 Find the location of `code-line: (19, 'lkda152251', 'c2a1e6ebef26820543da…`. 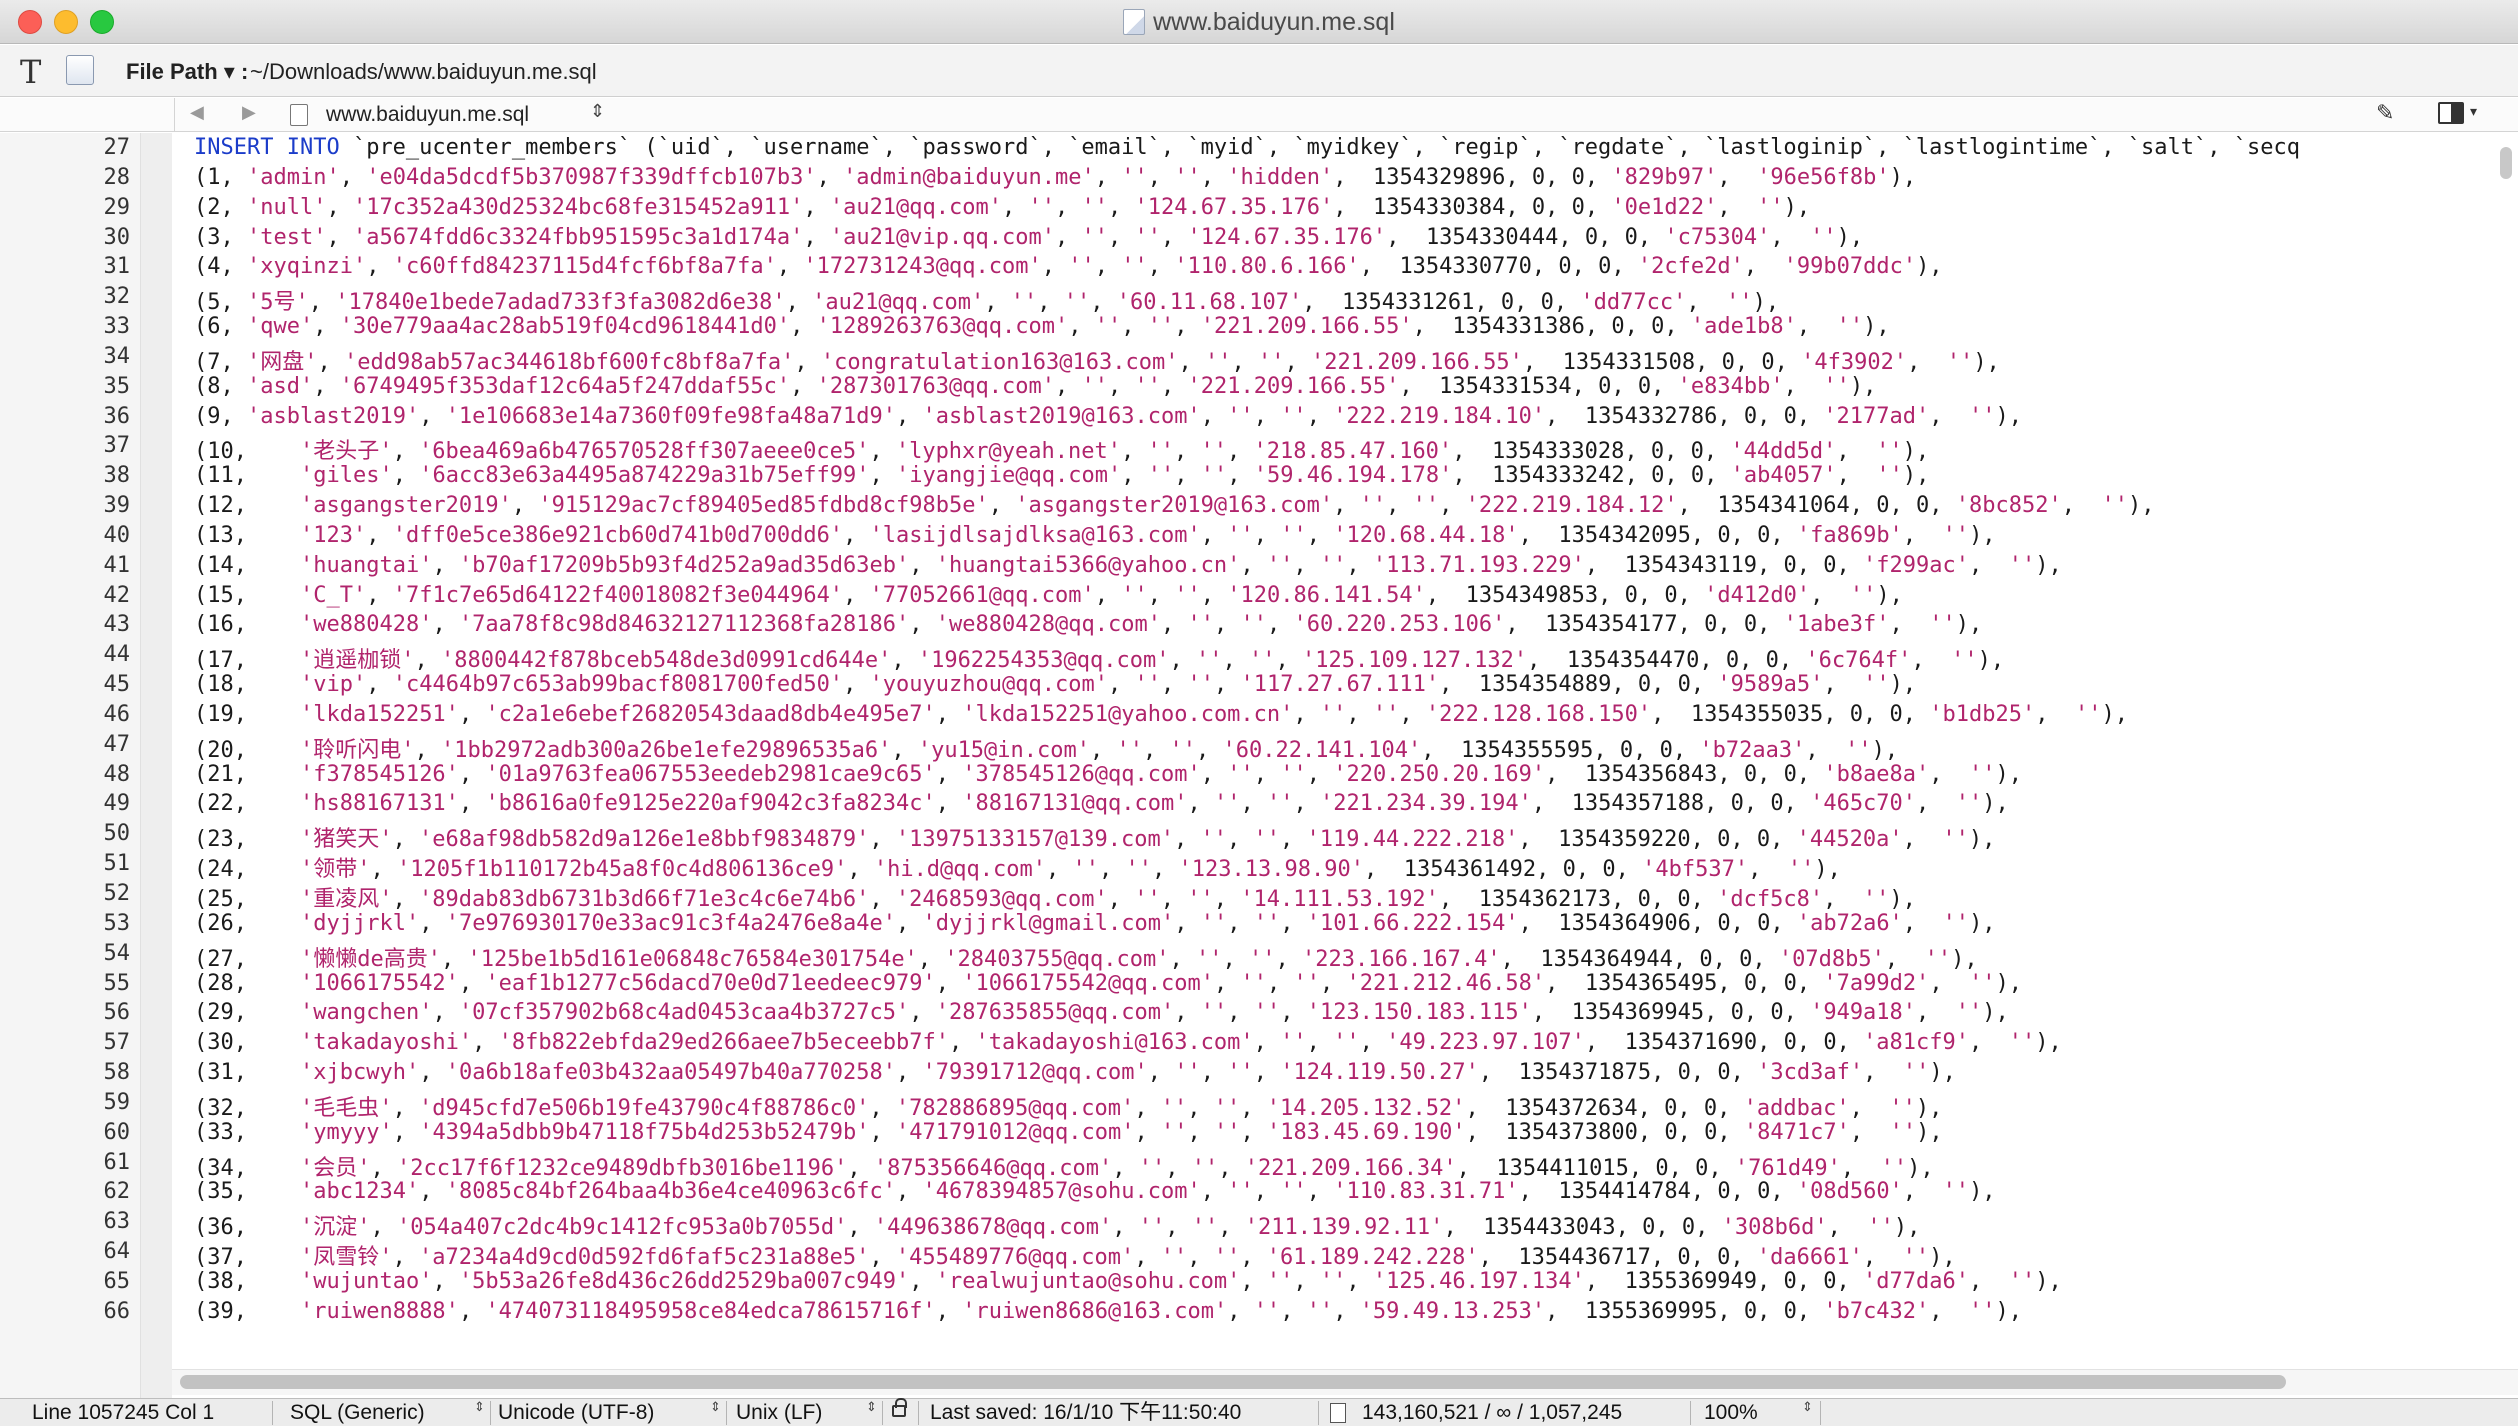

code-line: (19, 'lkda152251', 'c2a1e6ebef26820543da… is located at coordinates (1161, 714).